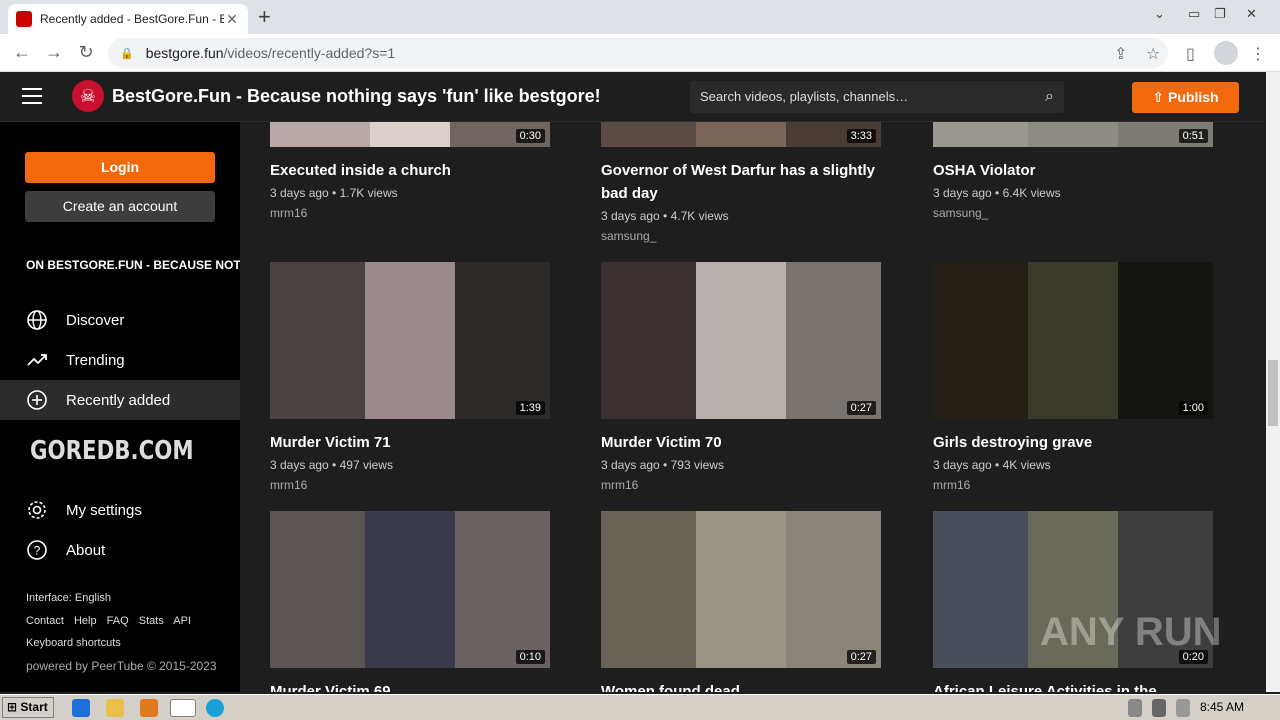 The width and height of the screenshot is (1280, 720). I want to click on forward-icon: →, so click(54, 52).